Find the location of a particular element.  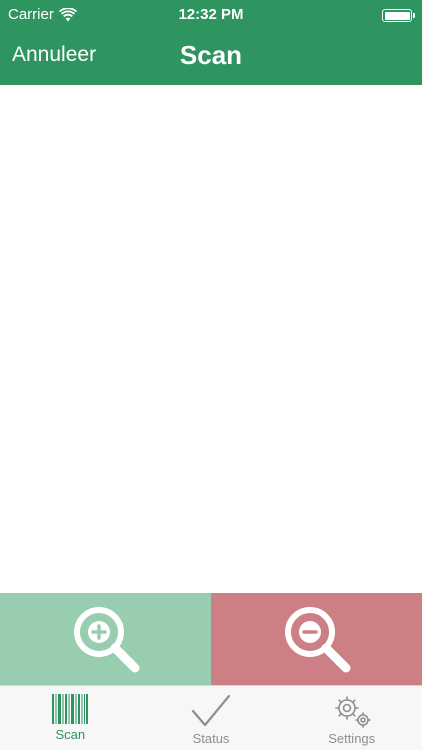

battery-icon is located at coordinates (398, 15).